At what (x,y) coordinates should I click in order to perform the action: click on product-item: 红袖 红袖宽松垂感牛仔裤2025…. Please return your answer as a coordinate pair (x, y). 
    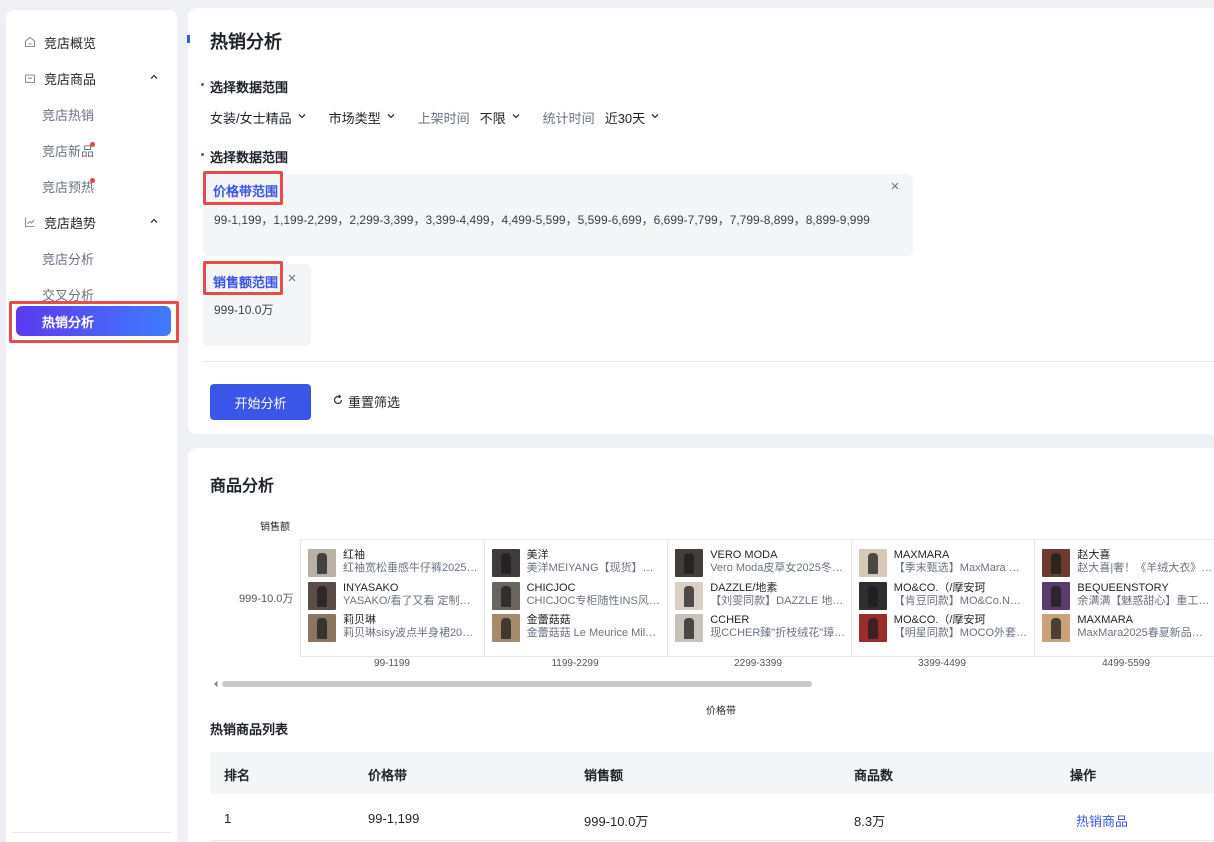
    Looking at the image, I should click on (396, 565).